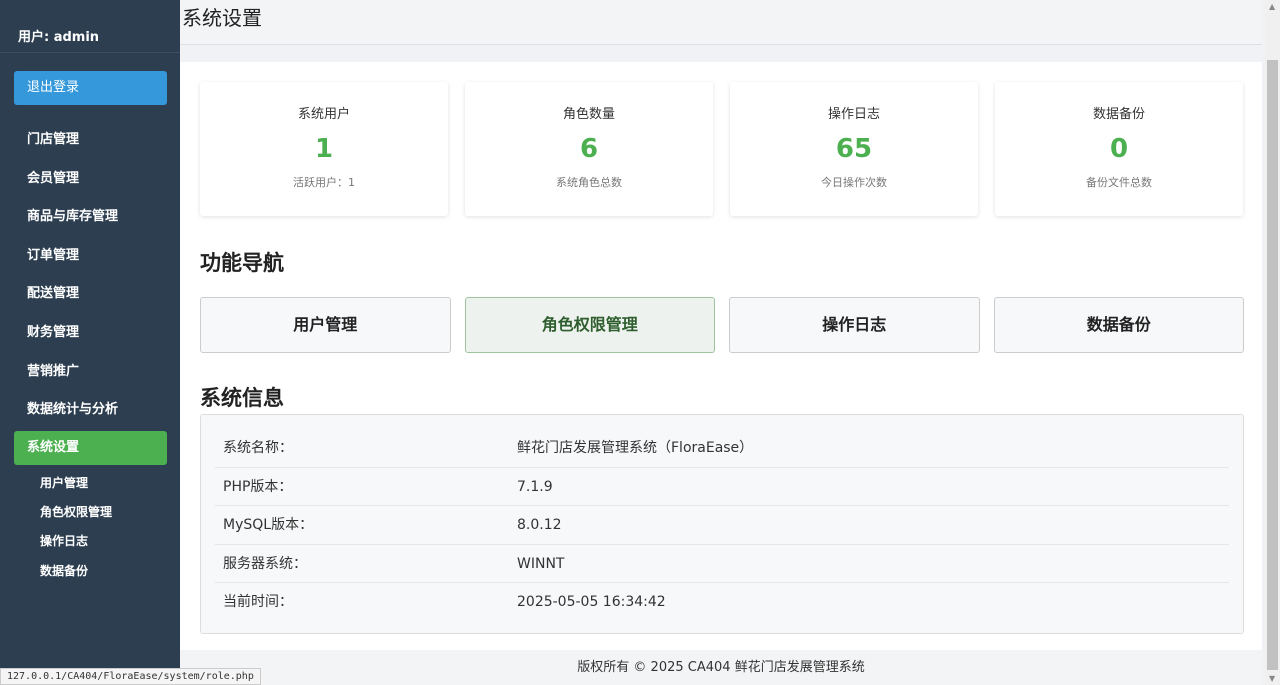 The image size is (1280, 685). Describe the element at coordinates (854, 325) in the screenshot. I see `nav-button-logs: 操作日志` at that location.